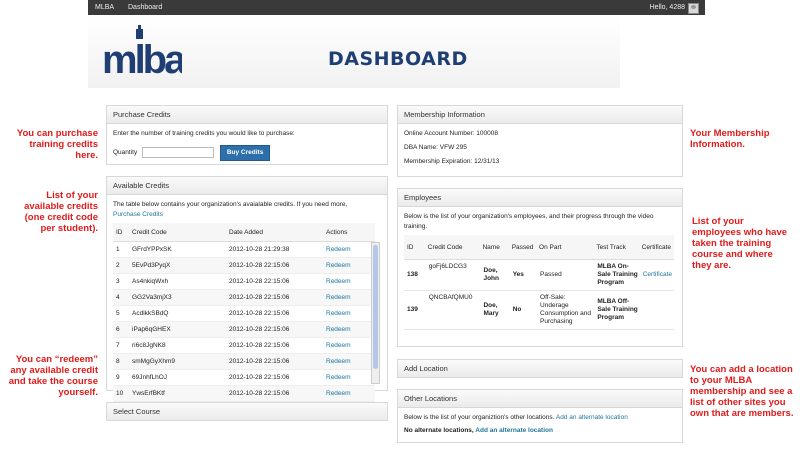  I want to click on page-title: DASHBOARD, so click(398, 59).